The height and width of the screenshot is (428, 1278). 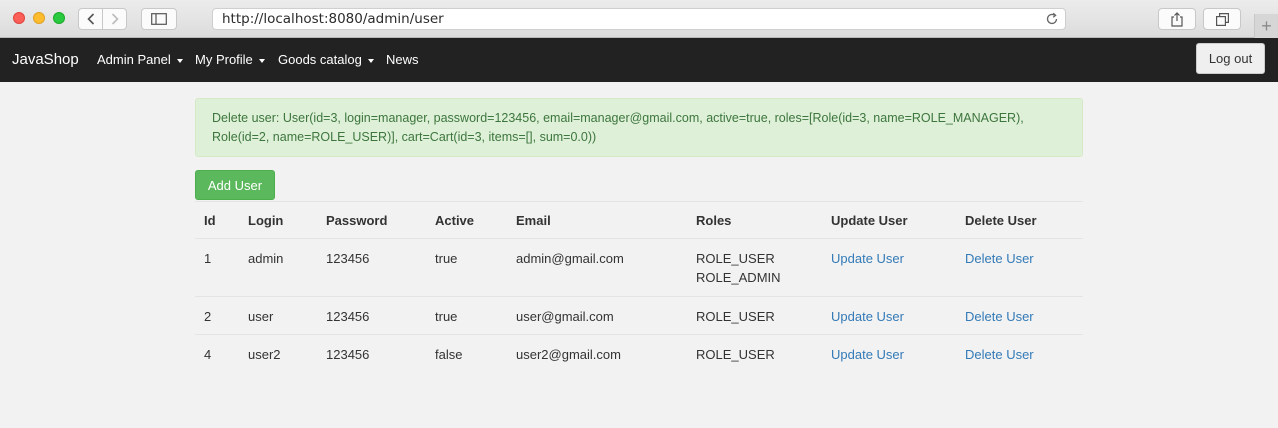 I want to click on column-header-id: Id, so click(x=210, y=220).